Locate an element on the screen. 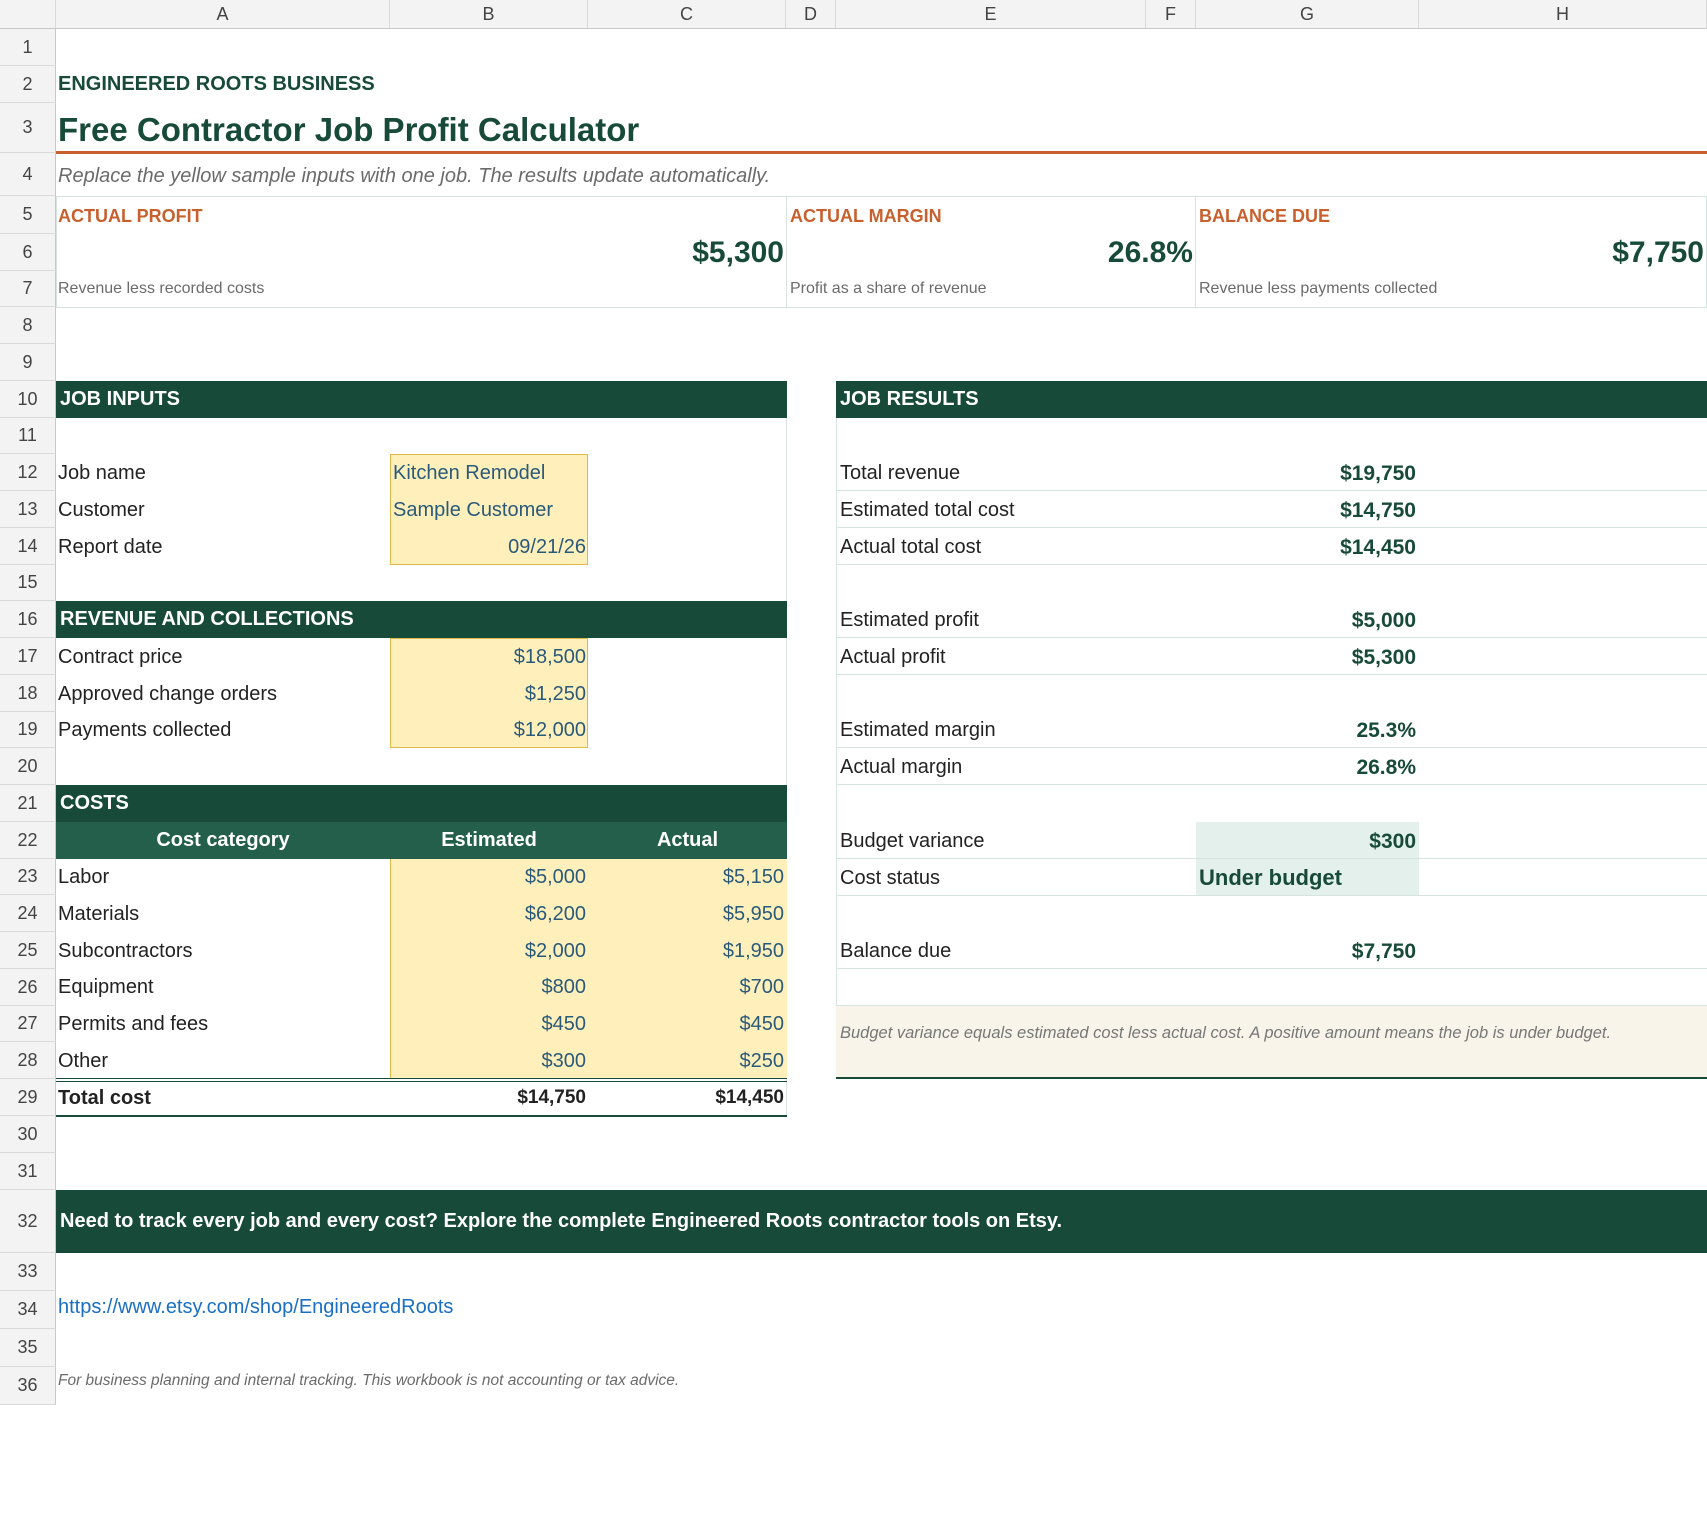  total-revenue-label: Total revenue is located at coordinates (900, 473).